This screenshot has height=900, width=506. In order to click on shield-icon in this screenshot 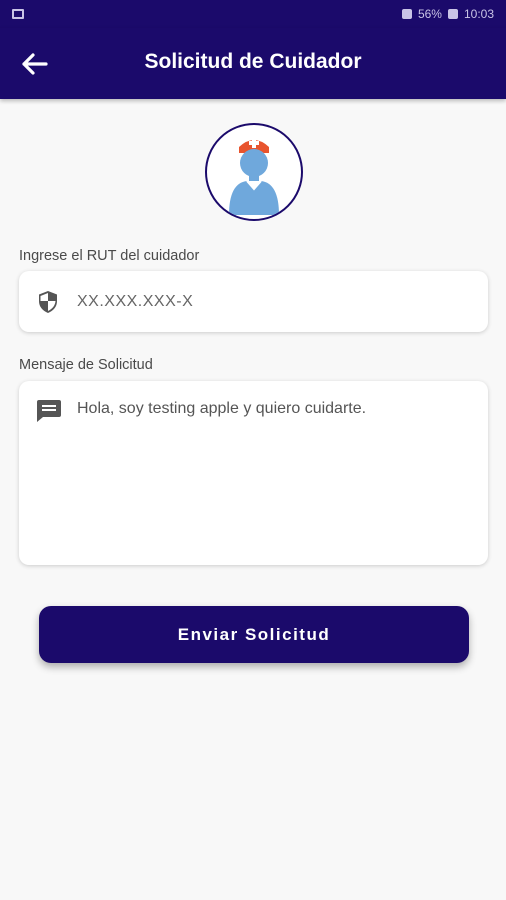, I will do `click(48, 302)`.